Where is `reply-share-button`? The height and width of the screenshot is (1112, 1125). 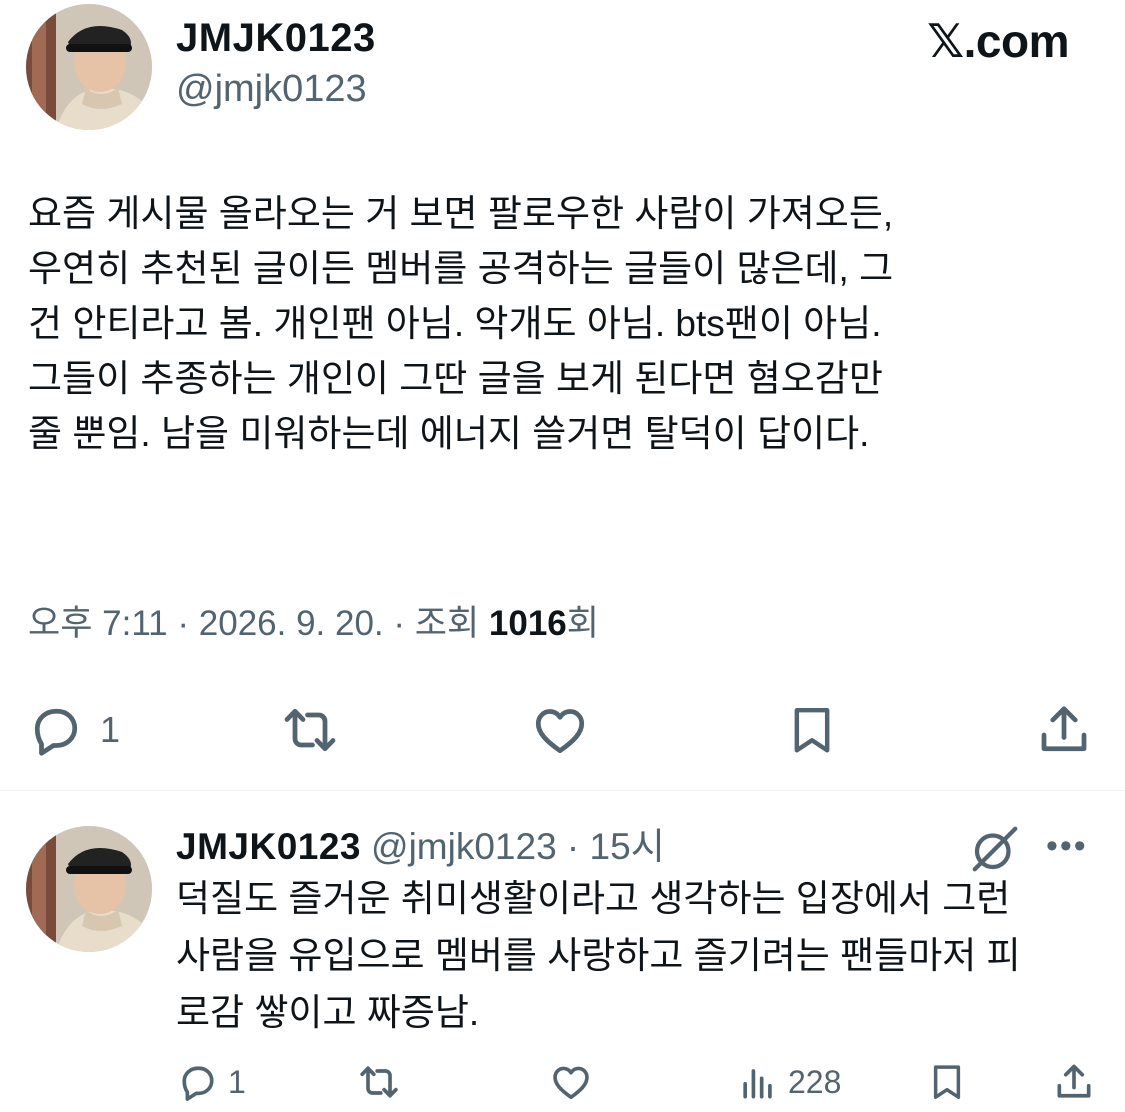 reply-share-button is located at coordinates (1074, 1082).